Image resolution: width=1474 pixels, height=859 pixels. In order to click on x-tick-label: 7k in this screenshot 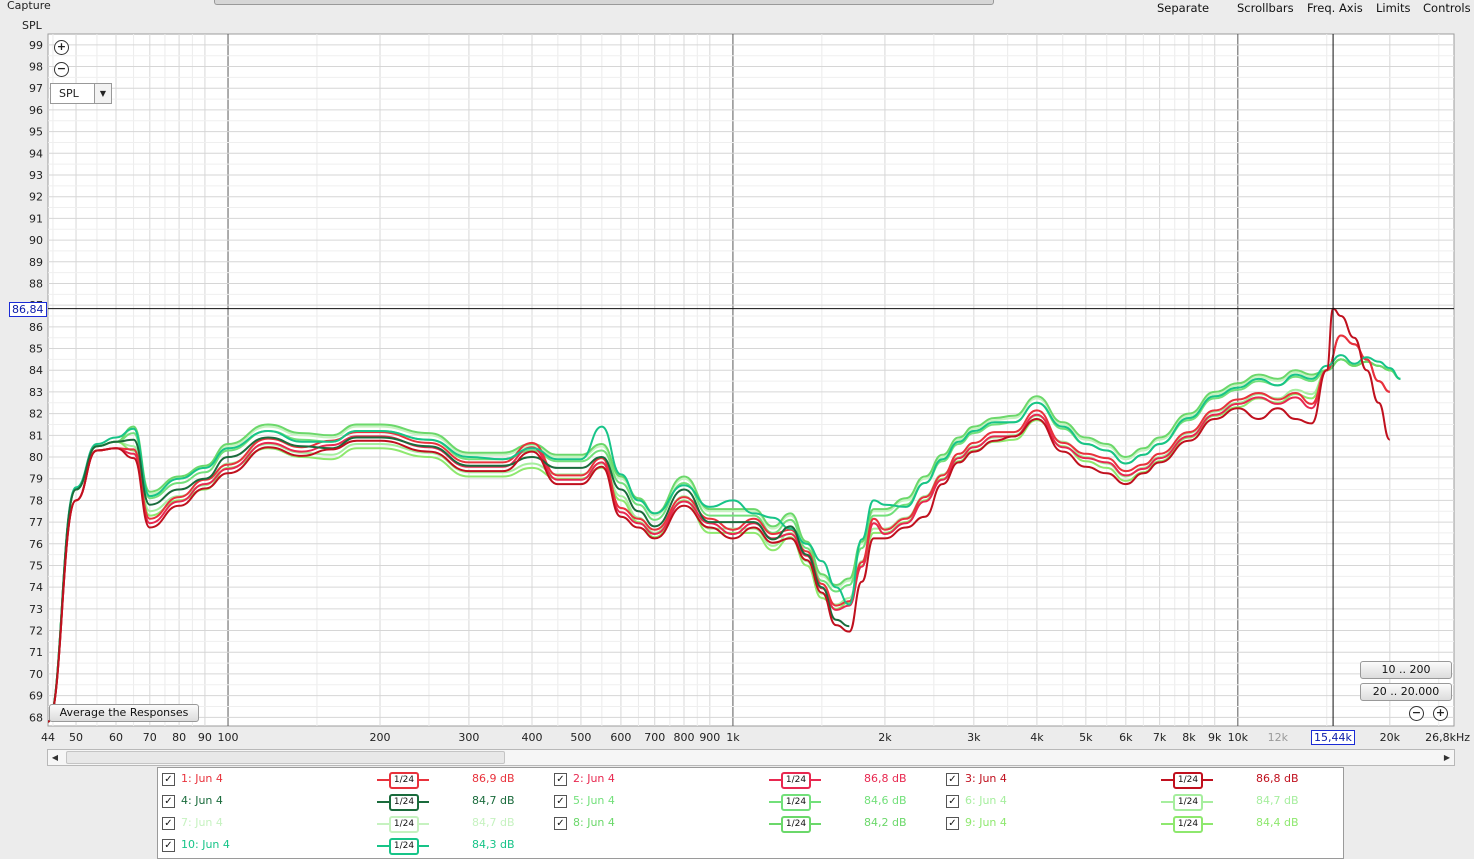, I will do `click(1160, 737)`.